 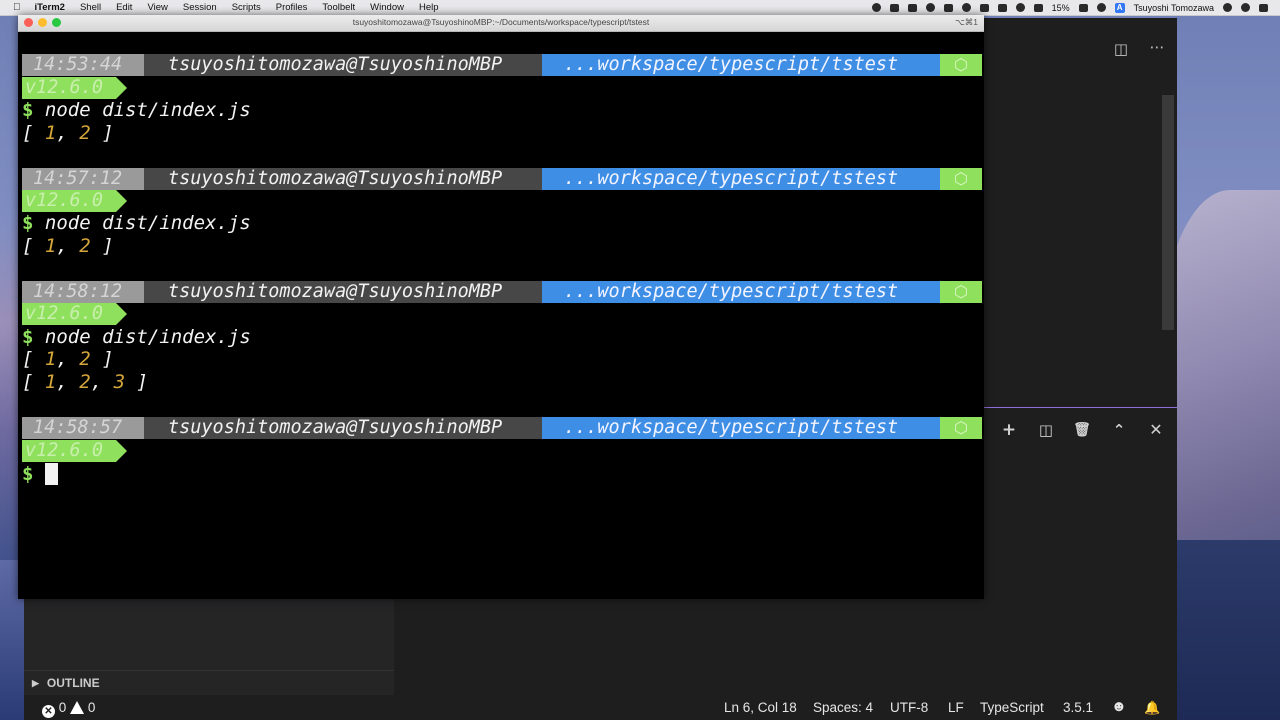 I want to click on battery-icon, so click(x=1083, y=7).